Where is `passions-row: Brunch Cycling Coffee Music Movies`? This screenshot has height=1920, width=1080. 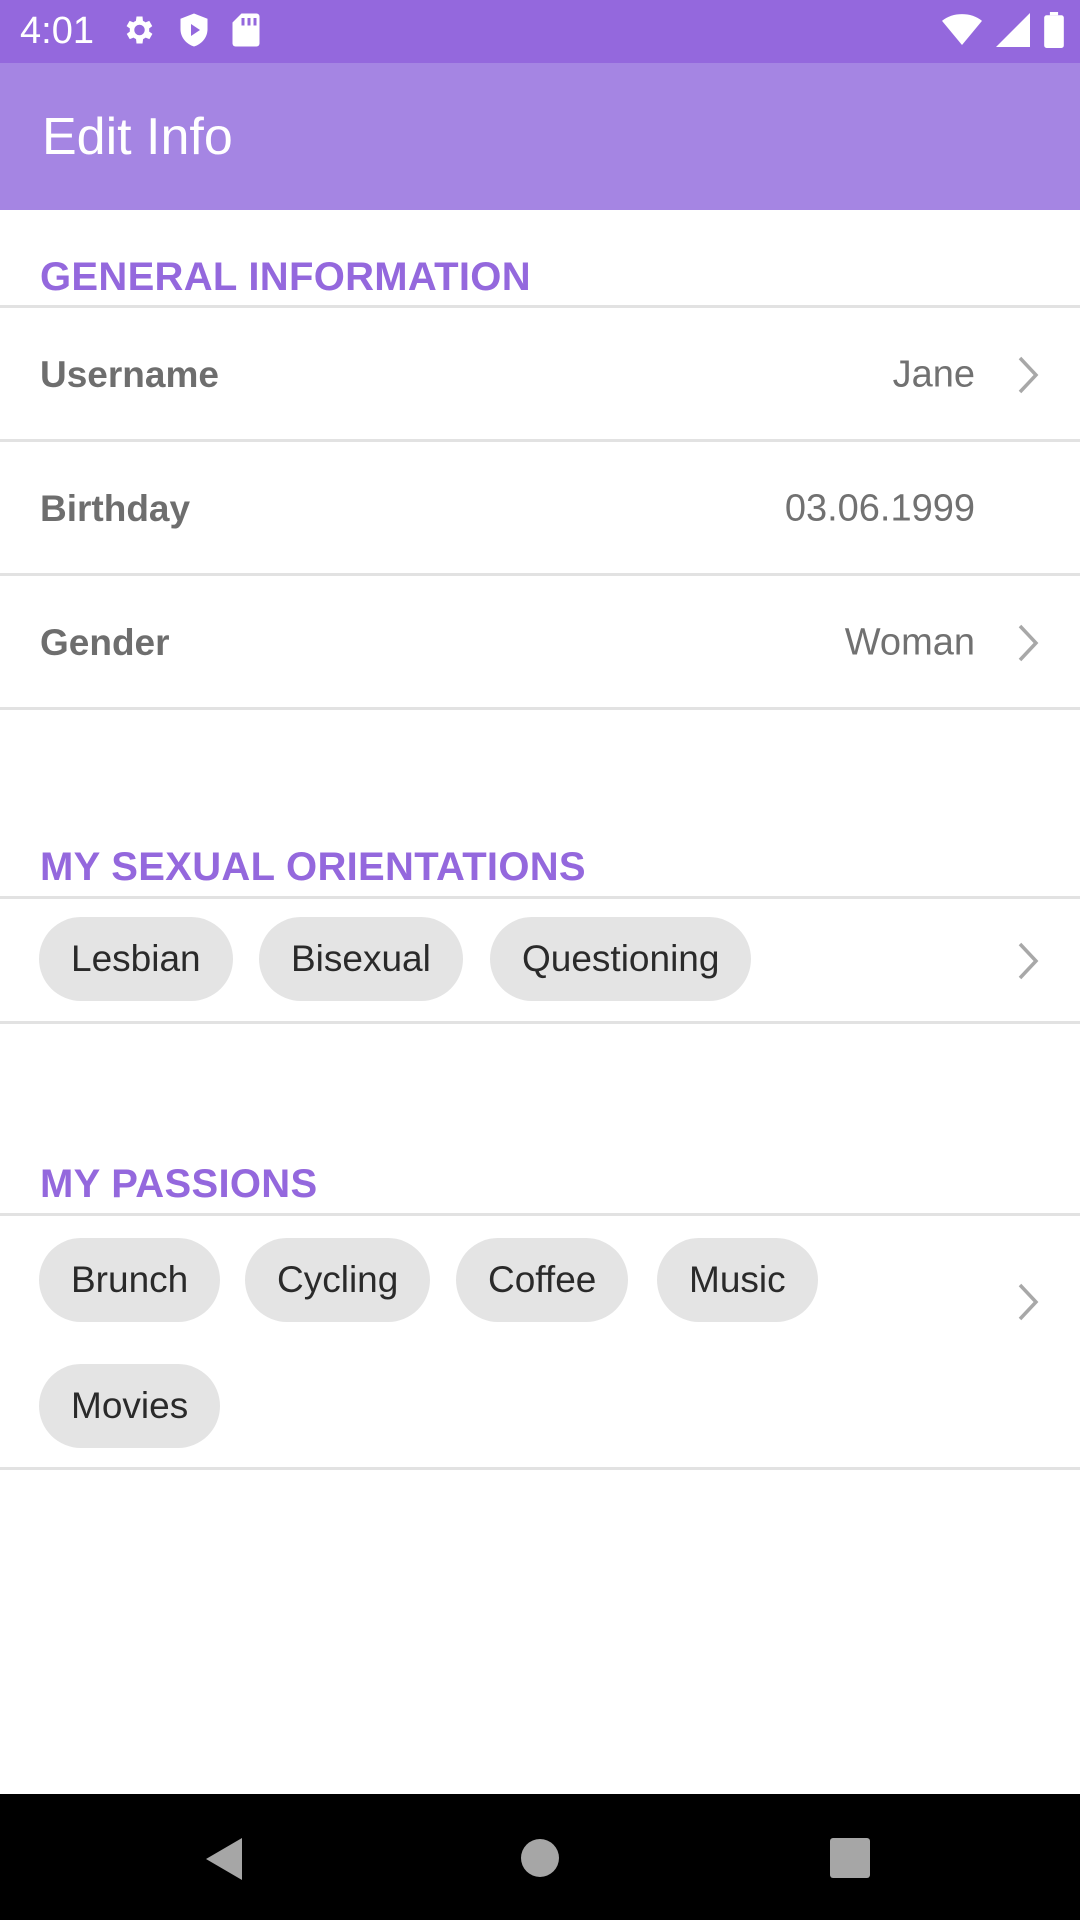
passions-row: Brunch Cycling Coffee Music Movies is located at coordinates (540, 1341).